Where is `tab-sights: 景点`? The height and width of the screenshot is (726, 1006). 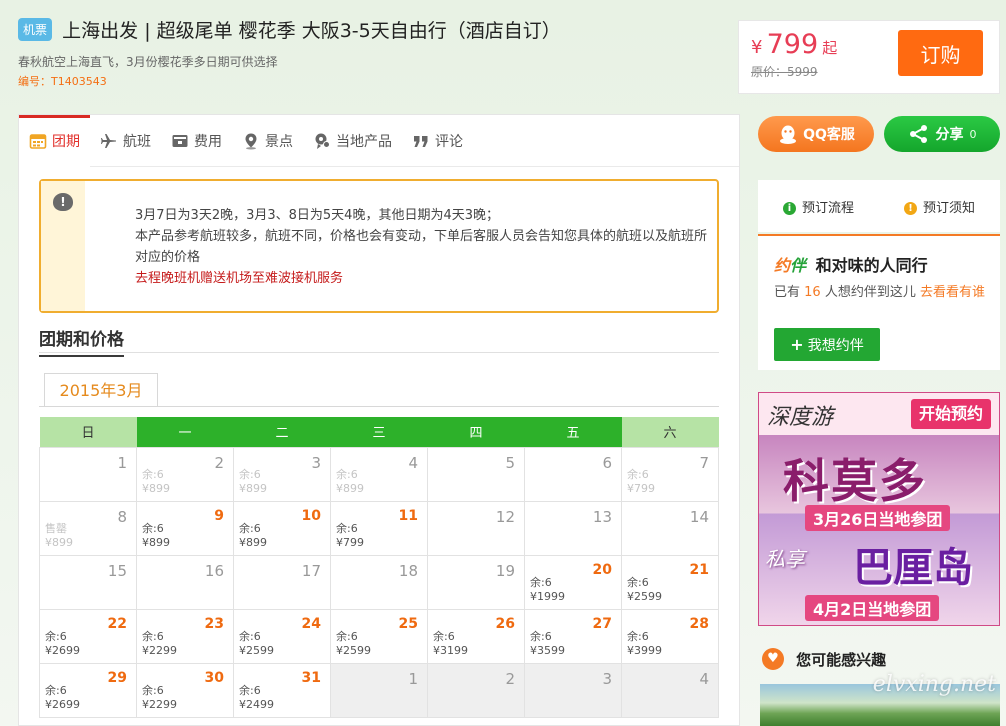
tab-sights: 景点 is located at coordinates (267, 141).